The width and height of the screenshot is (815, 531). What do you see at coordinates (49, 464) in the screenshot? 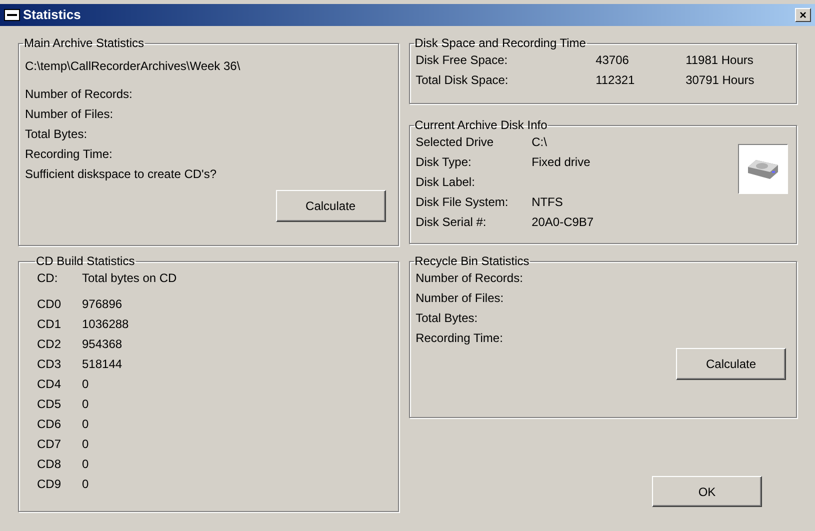
I see `cd-name: CD8` at bounding box center [49, 464].